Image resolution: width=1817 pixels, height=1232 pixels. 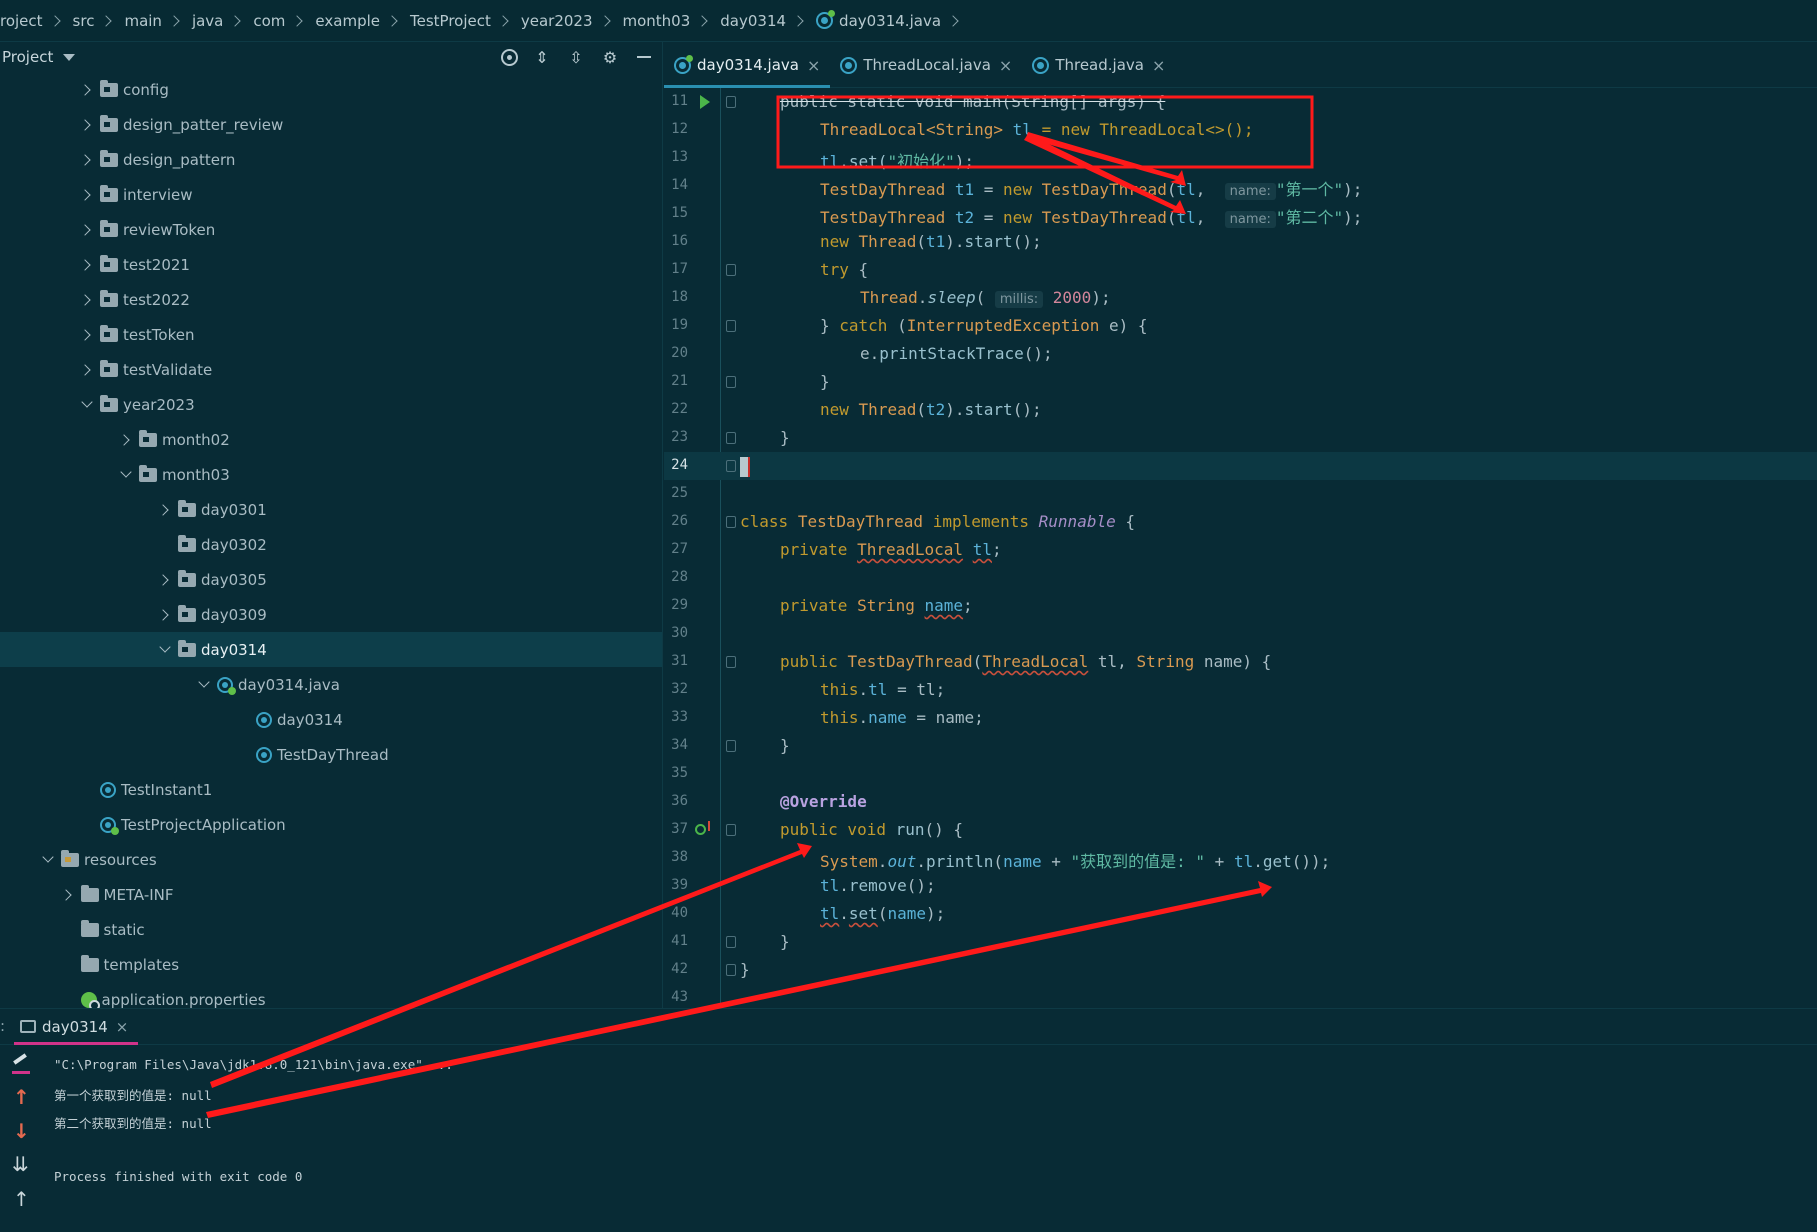 I want to click on code-line-35: 35, so click(x=1240, y=774).